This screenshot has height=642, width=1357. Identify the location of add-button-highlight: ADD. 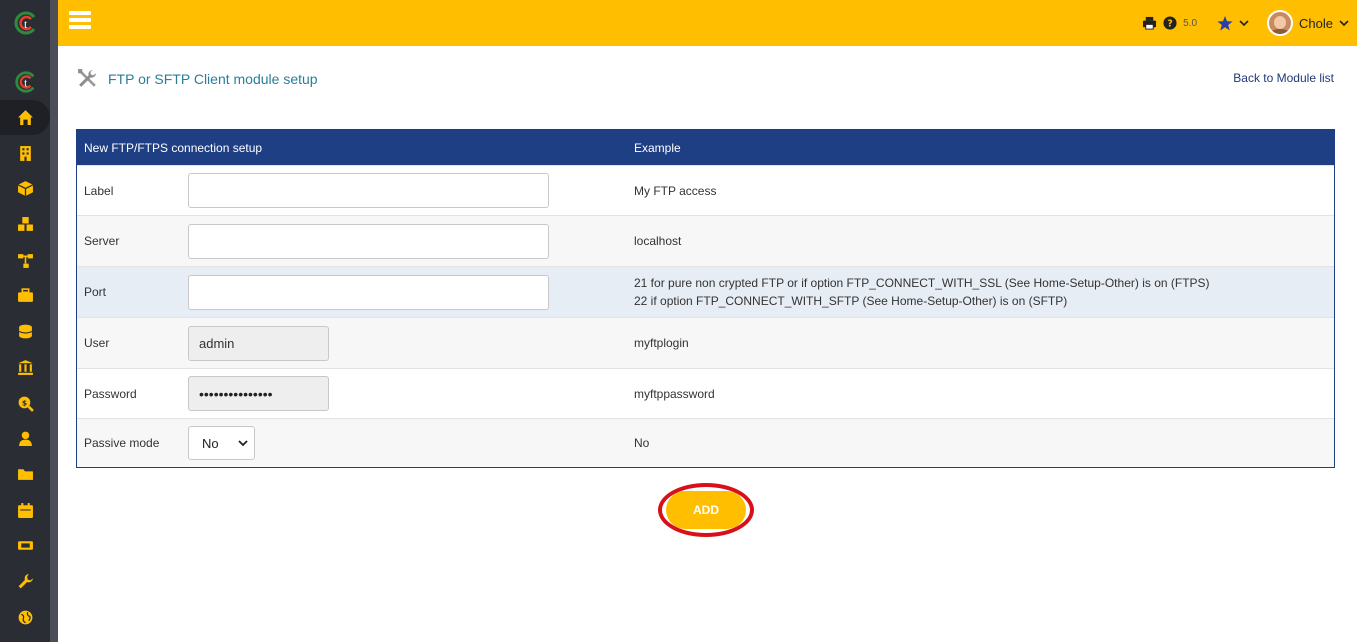
(706, 510).